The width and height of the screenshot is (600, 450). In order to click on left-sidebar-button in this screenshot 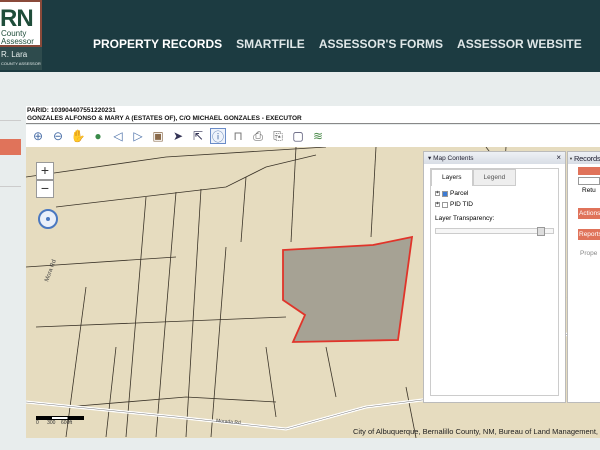, I will do `click(10, 147)`.